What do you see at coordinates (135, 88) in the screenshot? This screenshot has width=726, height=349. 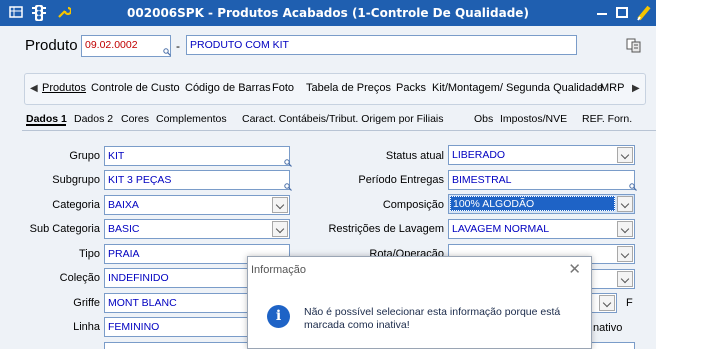 I see `tab-controle-de-custo: Controle de Custo` at bounding box center [135, 88].